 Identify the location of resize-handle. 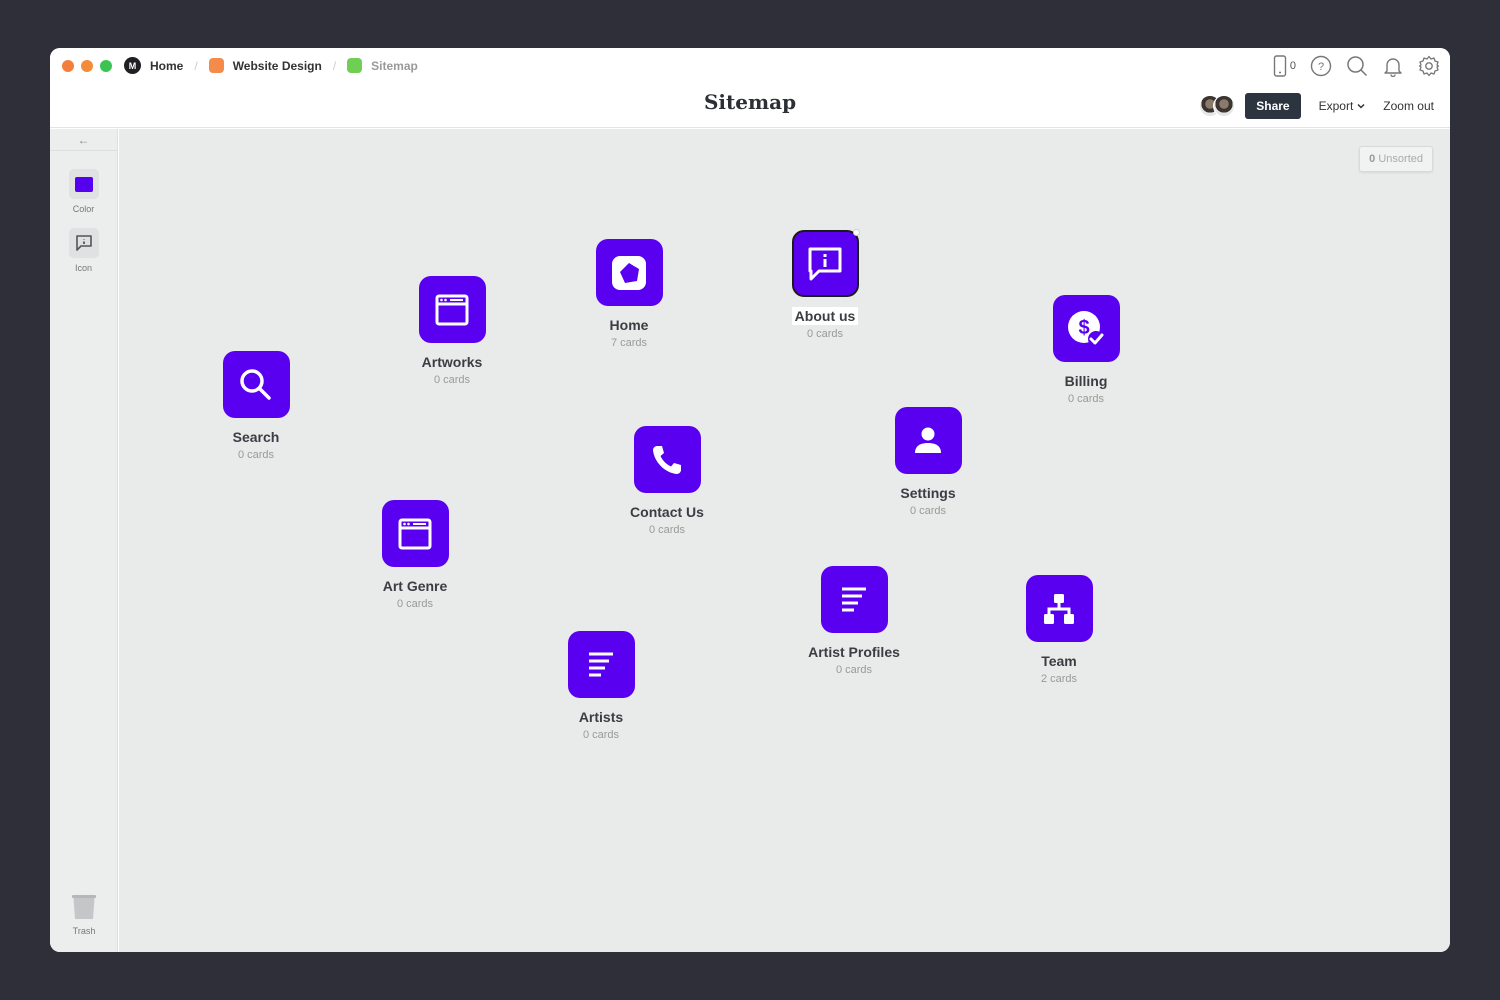
(856, 232).